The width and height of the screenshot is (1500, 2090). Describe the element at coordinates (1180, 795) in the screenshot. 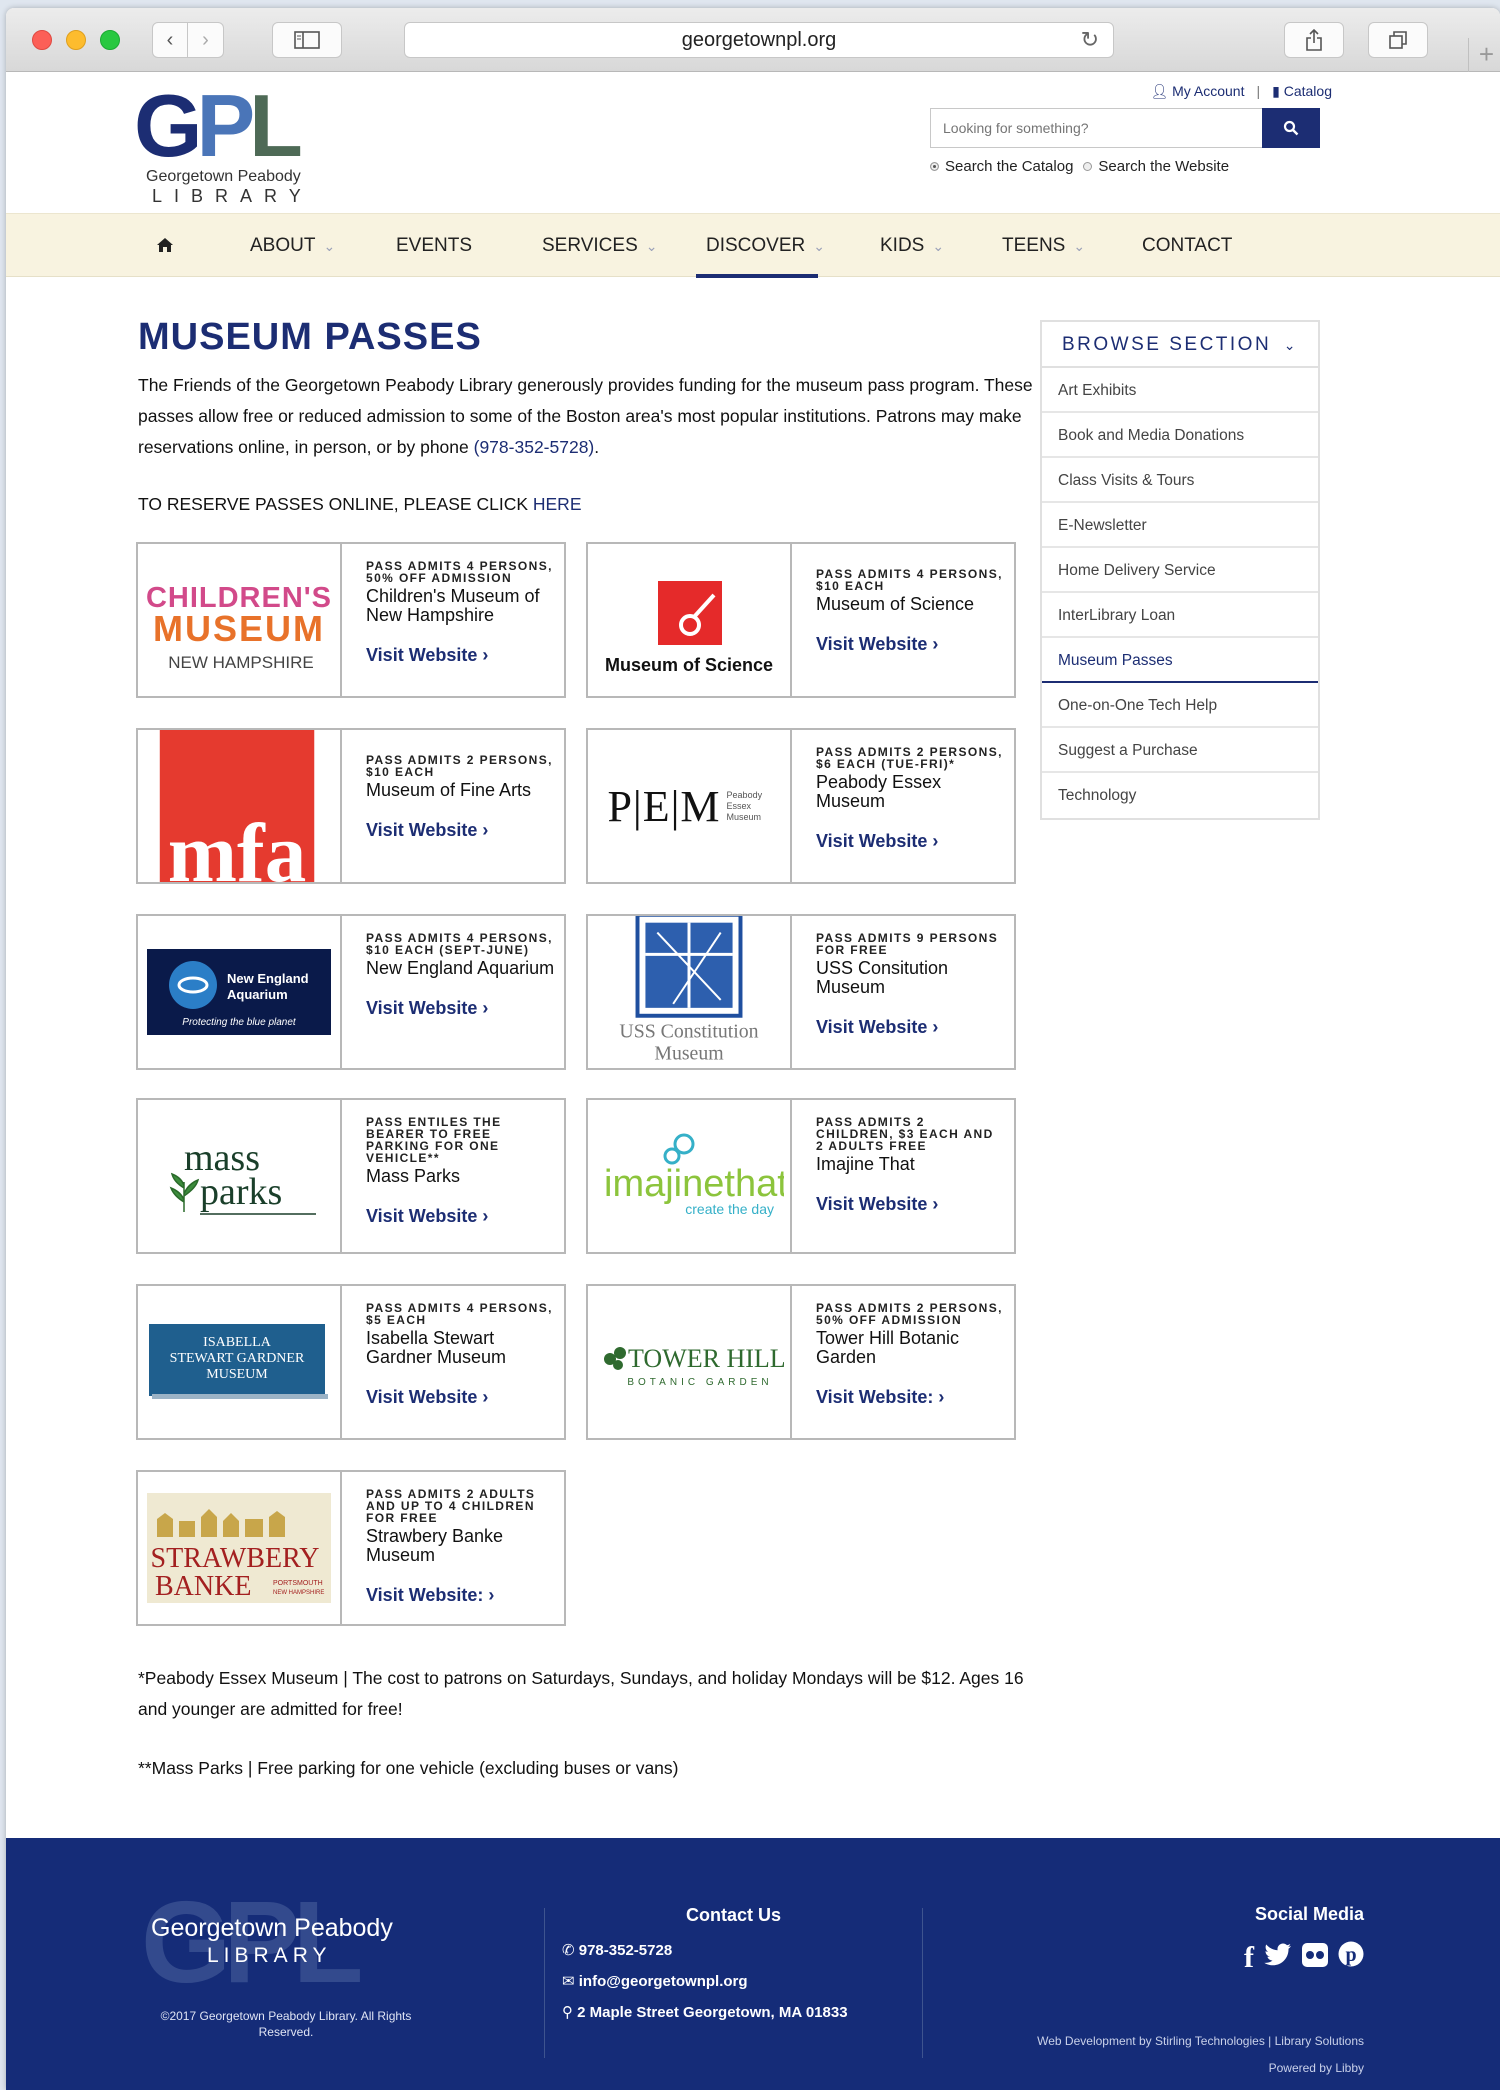

I see `sidebar-item-technology: Technology` at that location.